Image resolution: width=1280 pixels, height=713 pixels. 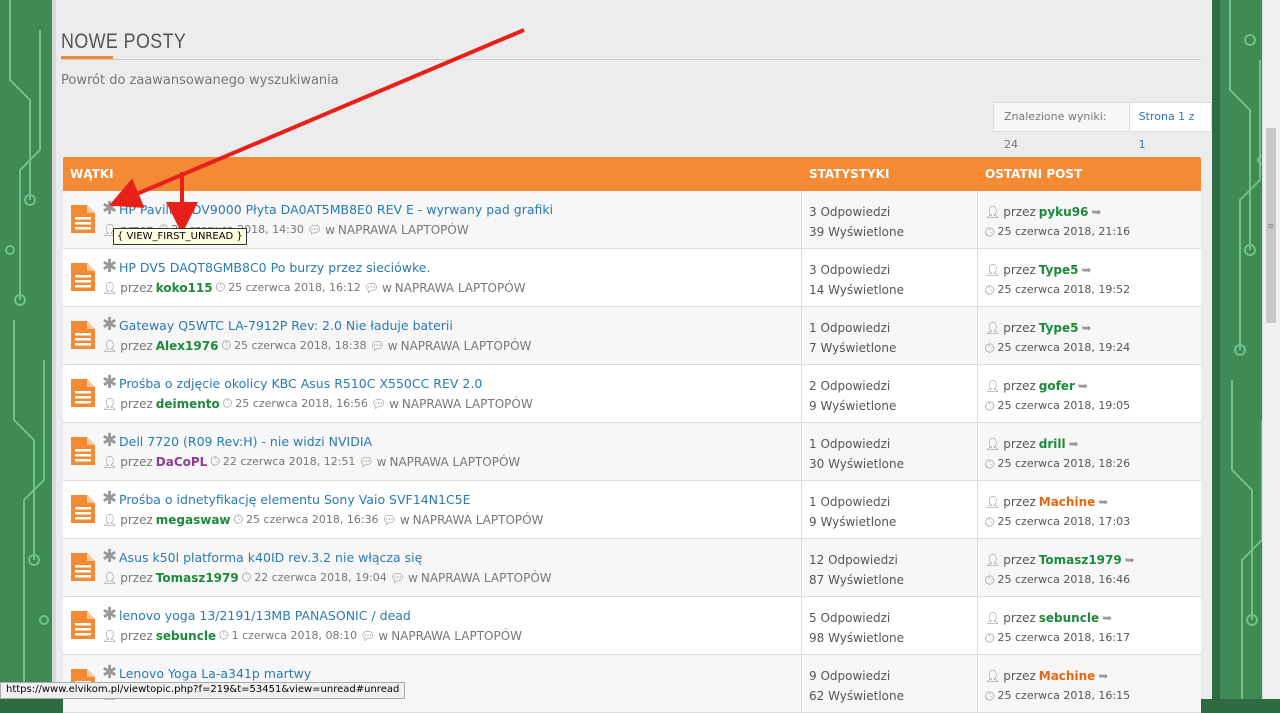 I want to click on page-indicator: Strona 1 z 1, so click(x=1170, y=127).